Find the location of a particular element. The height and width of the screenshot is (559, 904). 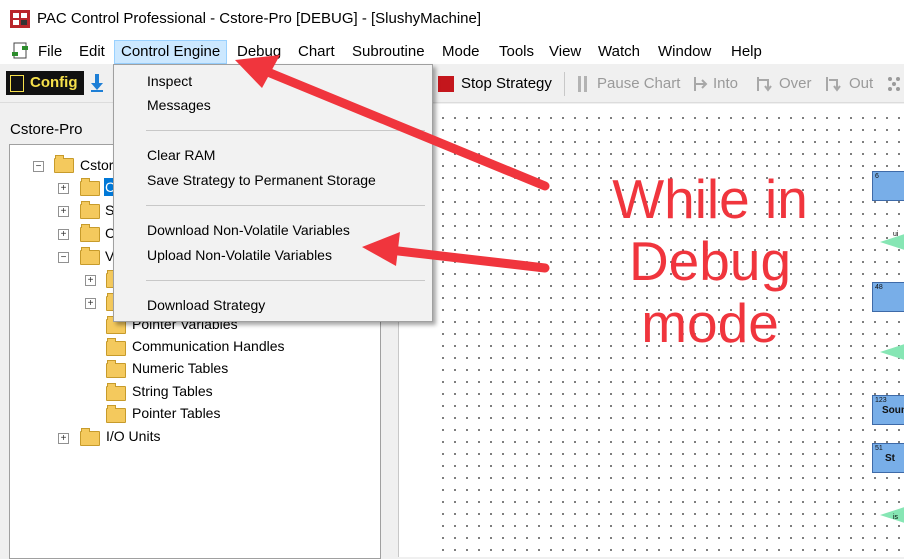

block-id: 123 is located at coordinates (881, 400).